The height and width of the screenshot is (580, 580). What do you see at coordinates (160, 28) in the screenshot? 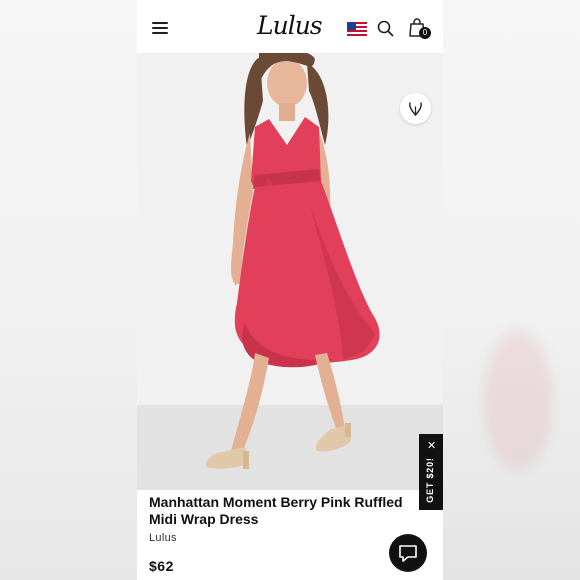
I see `hamburger-menu-icon` at bounding box center [160, 28].